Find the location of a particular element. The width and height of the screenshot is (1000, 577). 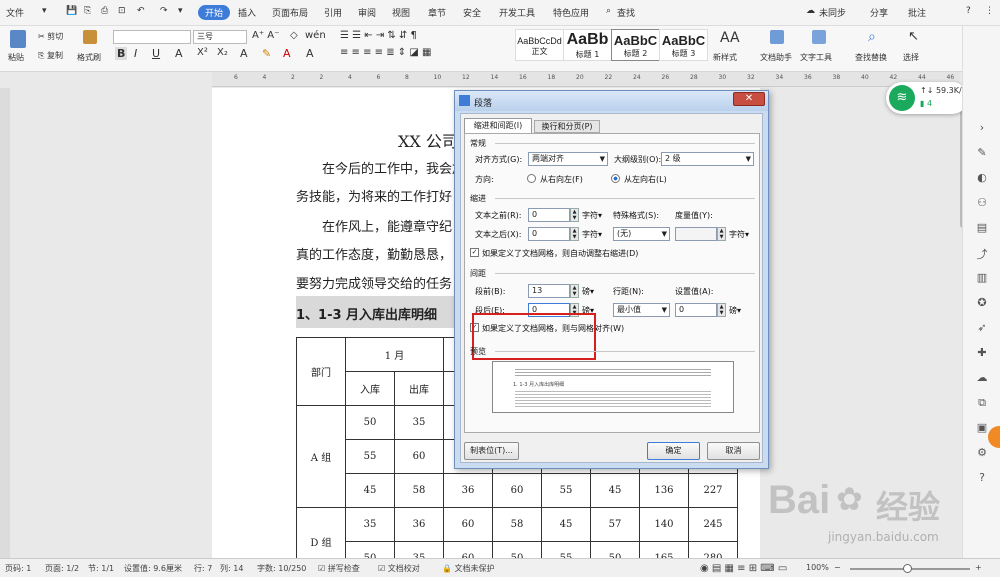

cloud-icon: ☁ is located at coordinates (982, 378).